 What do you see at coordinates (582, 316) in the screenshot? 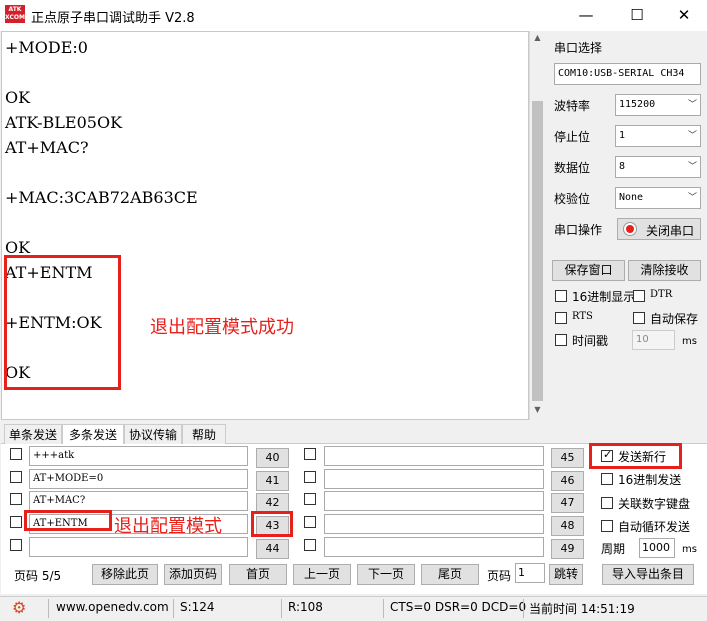
I see `rts-label: RTS` at bounding box center [582, 316].